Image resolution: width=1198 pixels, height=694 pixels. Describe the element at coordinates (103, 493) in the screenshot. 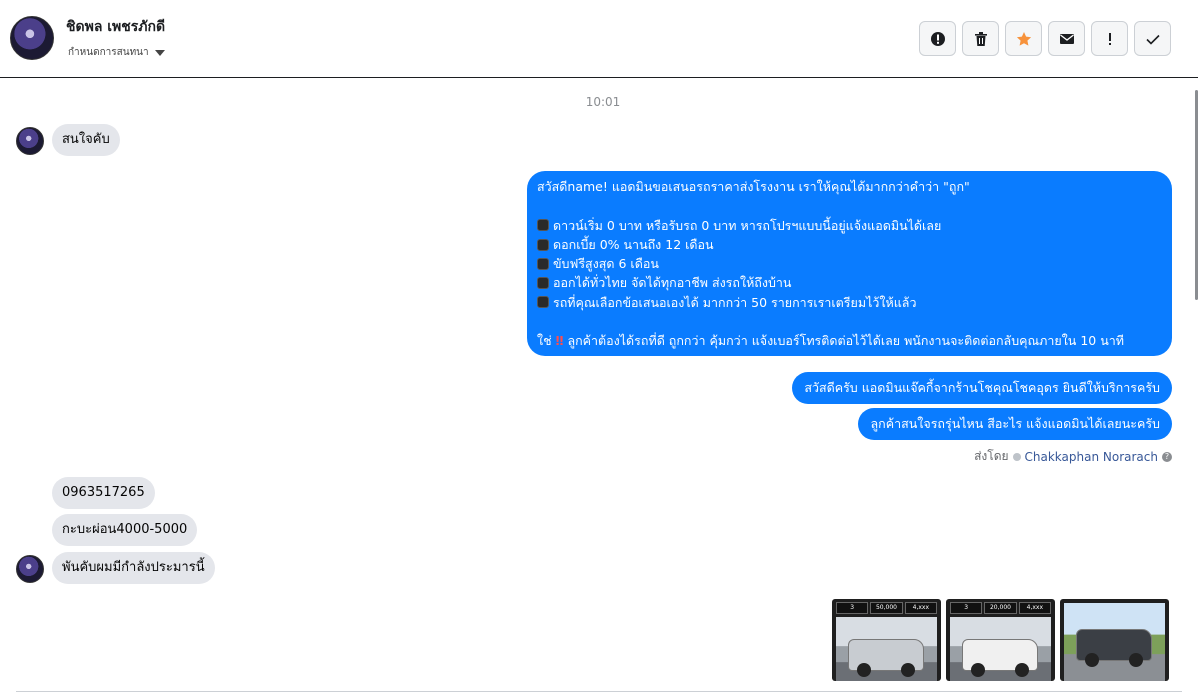

I see `incoming-message: 0963517265` at that location.